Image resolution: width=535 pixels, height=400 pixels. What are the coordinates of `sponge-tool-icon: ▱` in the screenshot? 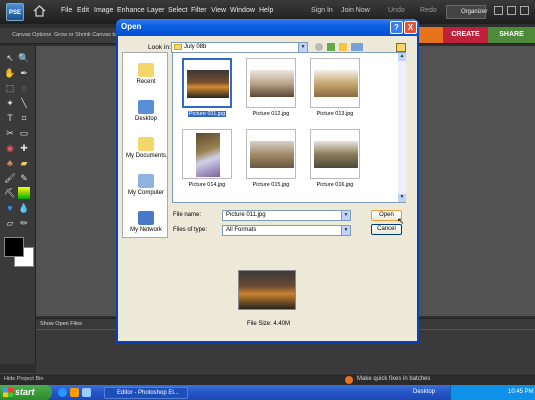 It's located at (10, 223).